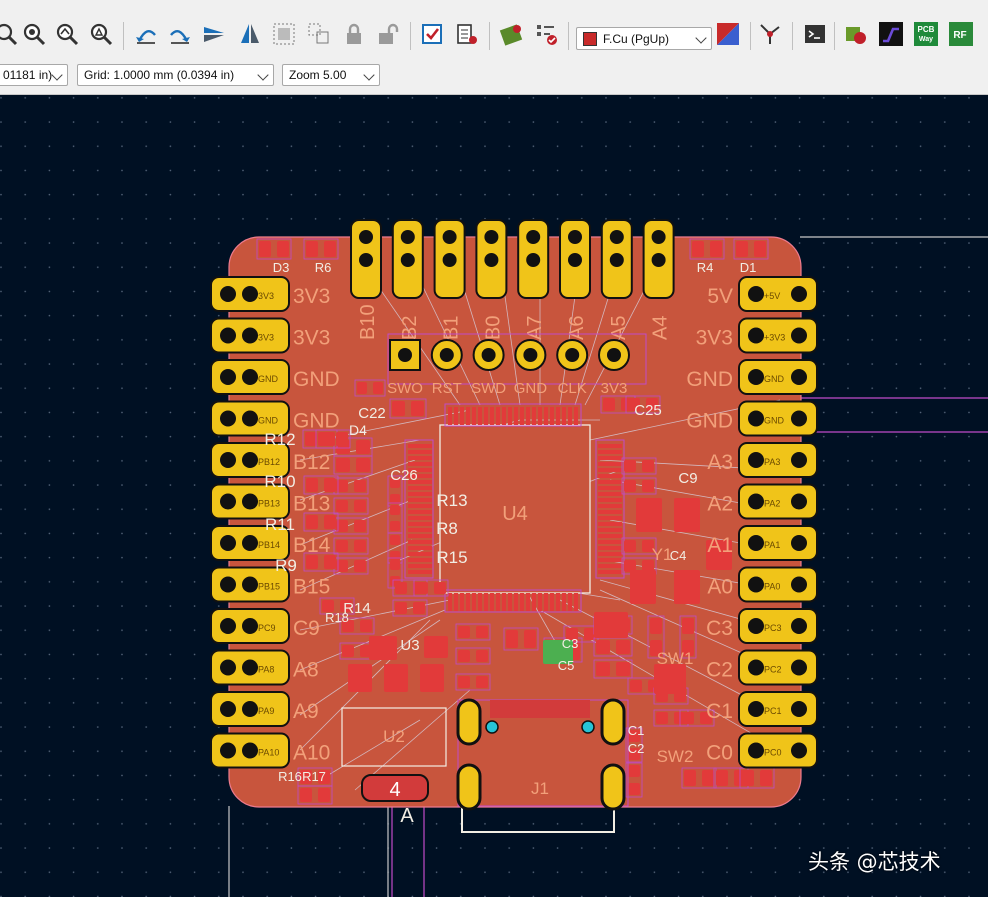 Image resolution: width=988 pixels, height=897 pixels. What do you see at coordinates (636, 730) in the screenshot?
I see `reference-label: C1` at bounding box center [636, 730].